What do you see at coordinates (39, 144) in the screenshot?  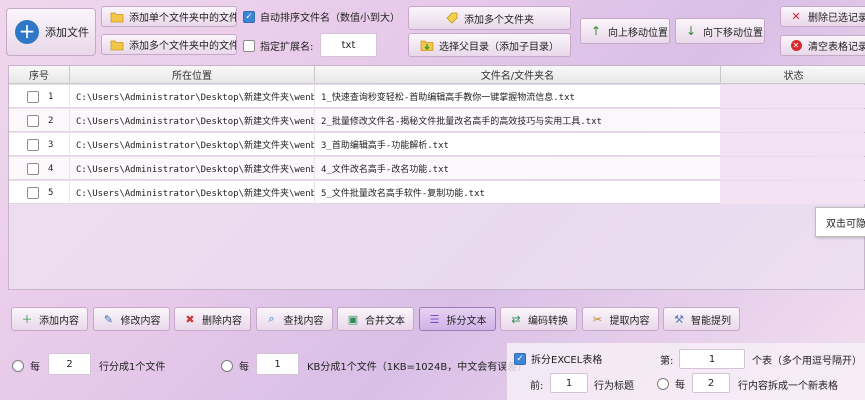 I see `row-number-cell: 3` at bounding box center [39, 144].